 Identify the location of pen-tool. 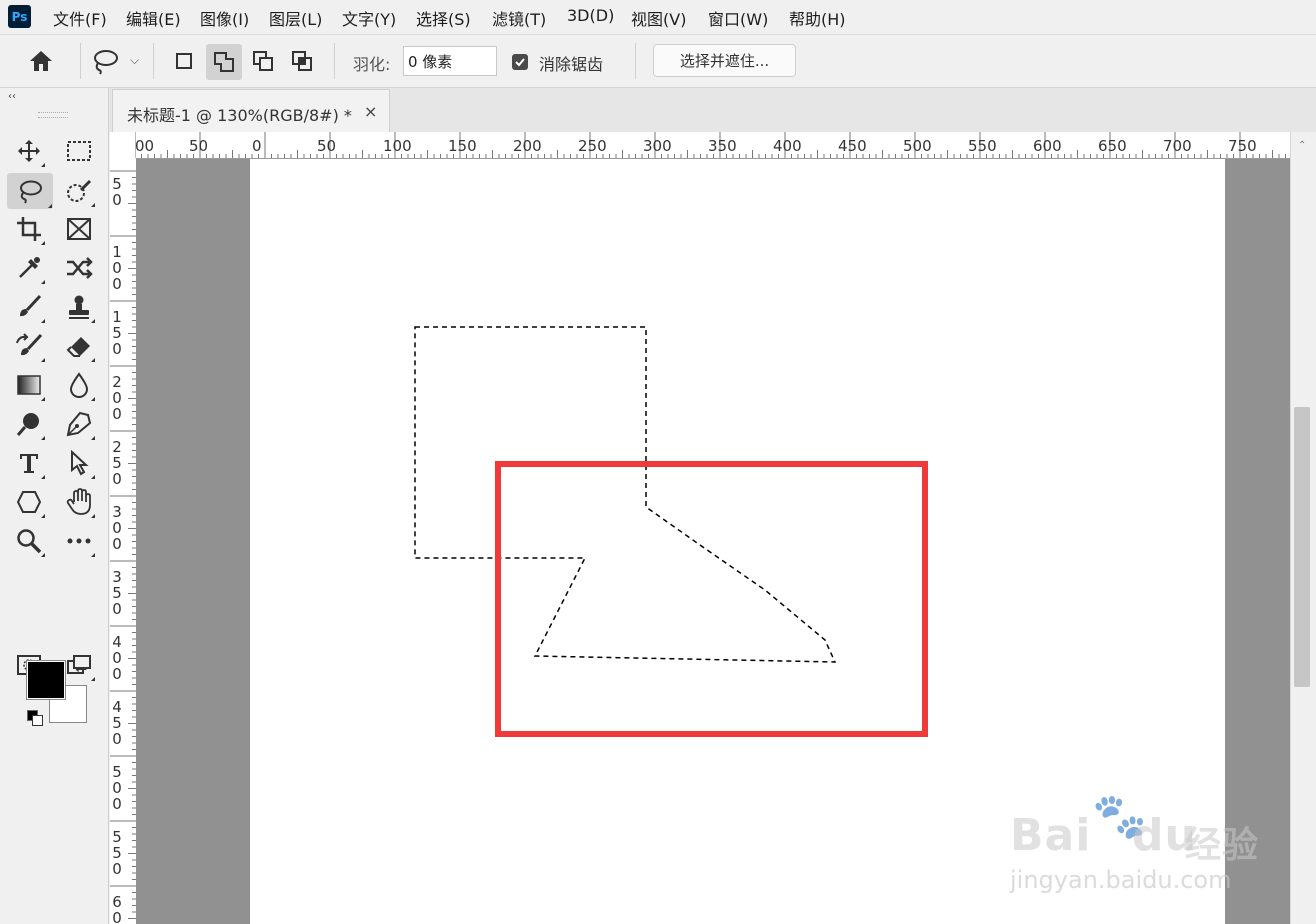
(79, 424).